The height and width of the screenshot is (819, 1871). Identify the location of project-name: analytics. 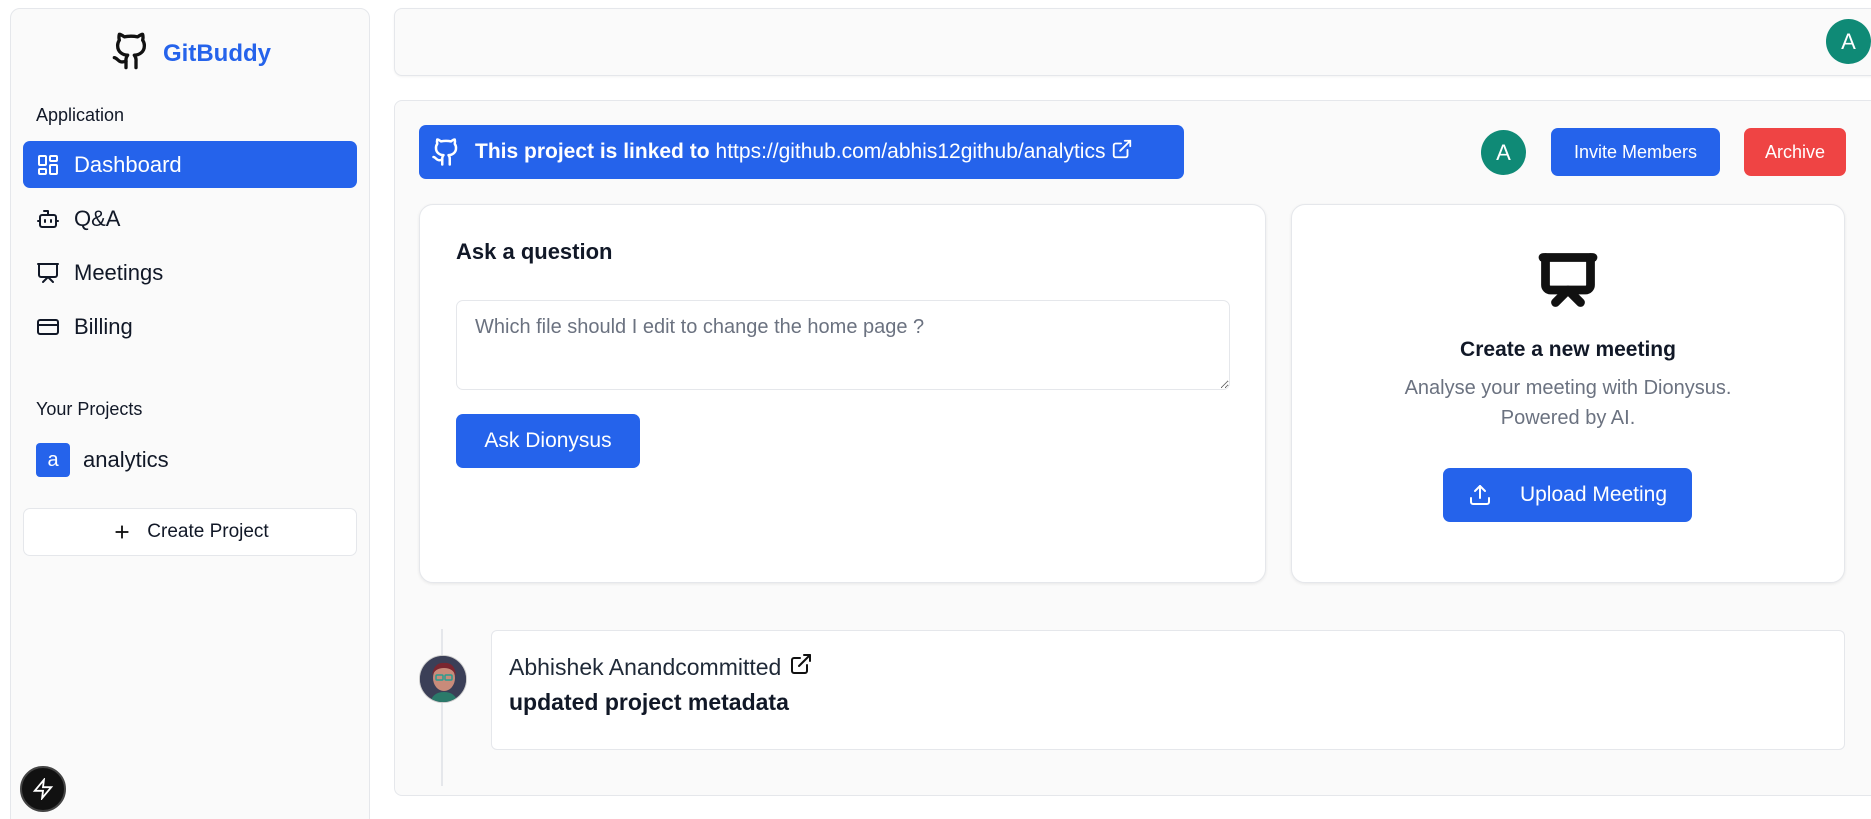
(126, 459).